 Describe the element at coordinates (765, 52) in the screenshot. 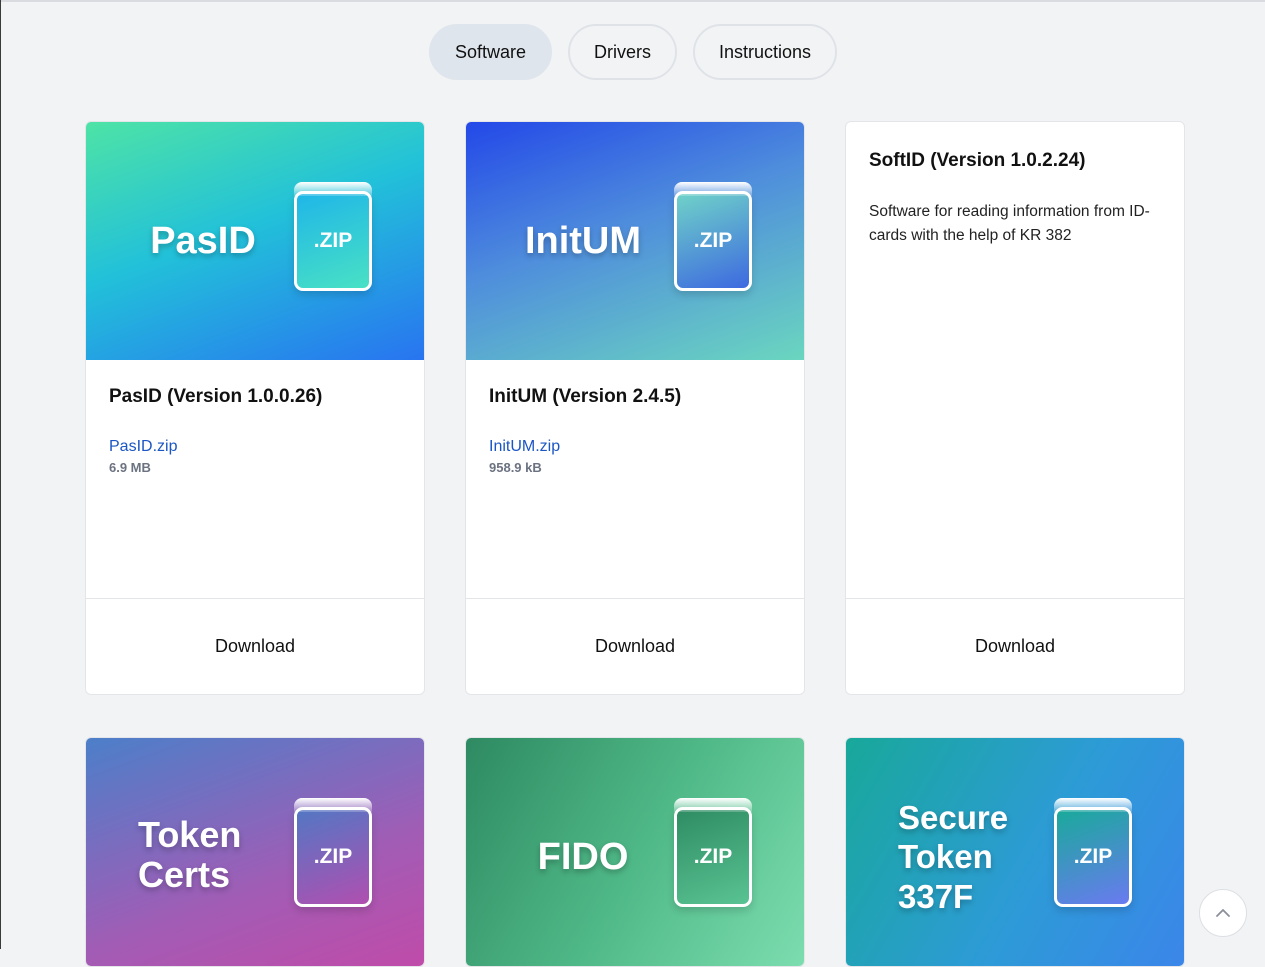

I see `tab-instructions: Instructions` at that location.